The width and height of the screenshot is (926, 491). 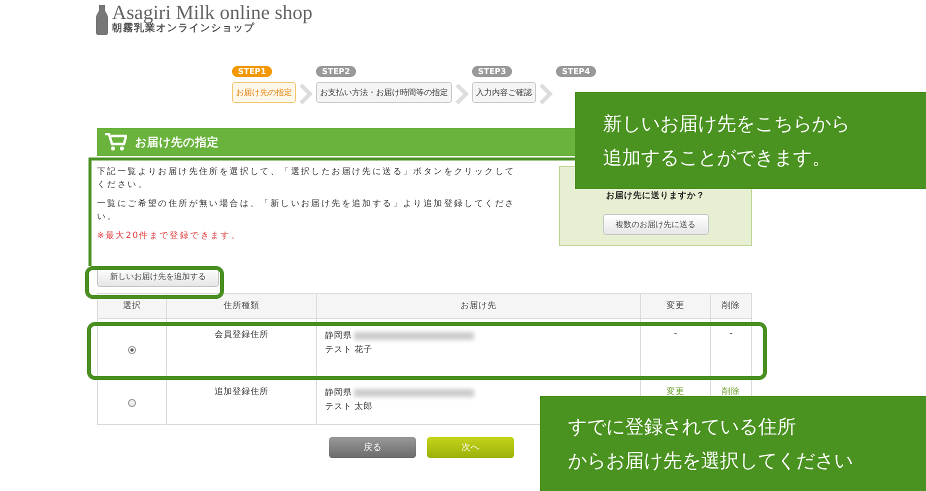 I want to click on step-badge: STEP2, so click(x=336, y=71).